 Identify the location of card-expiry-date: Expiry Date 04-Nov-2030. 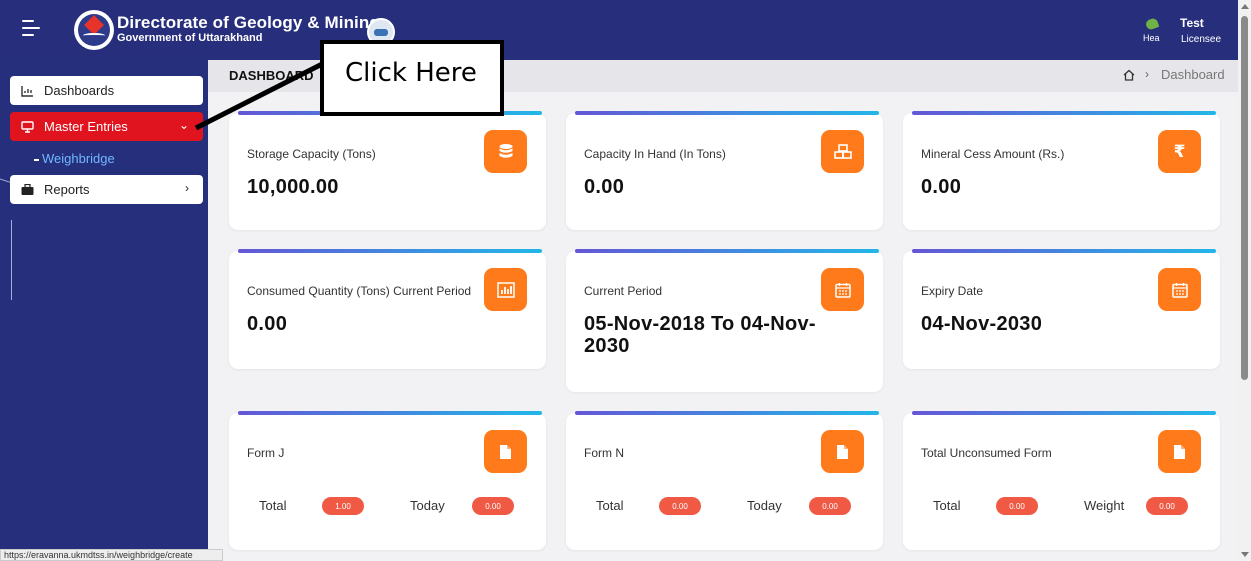
(1061, 309).